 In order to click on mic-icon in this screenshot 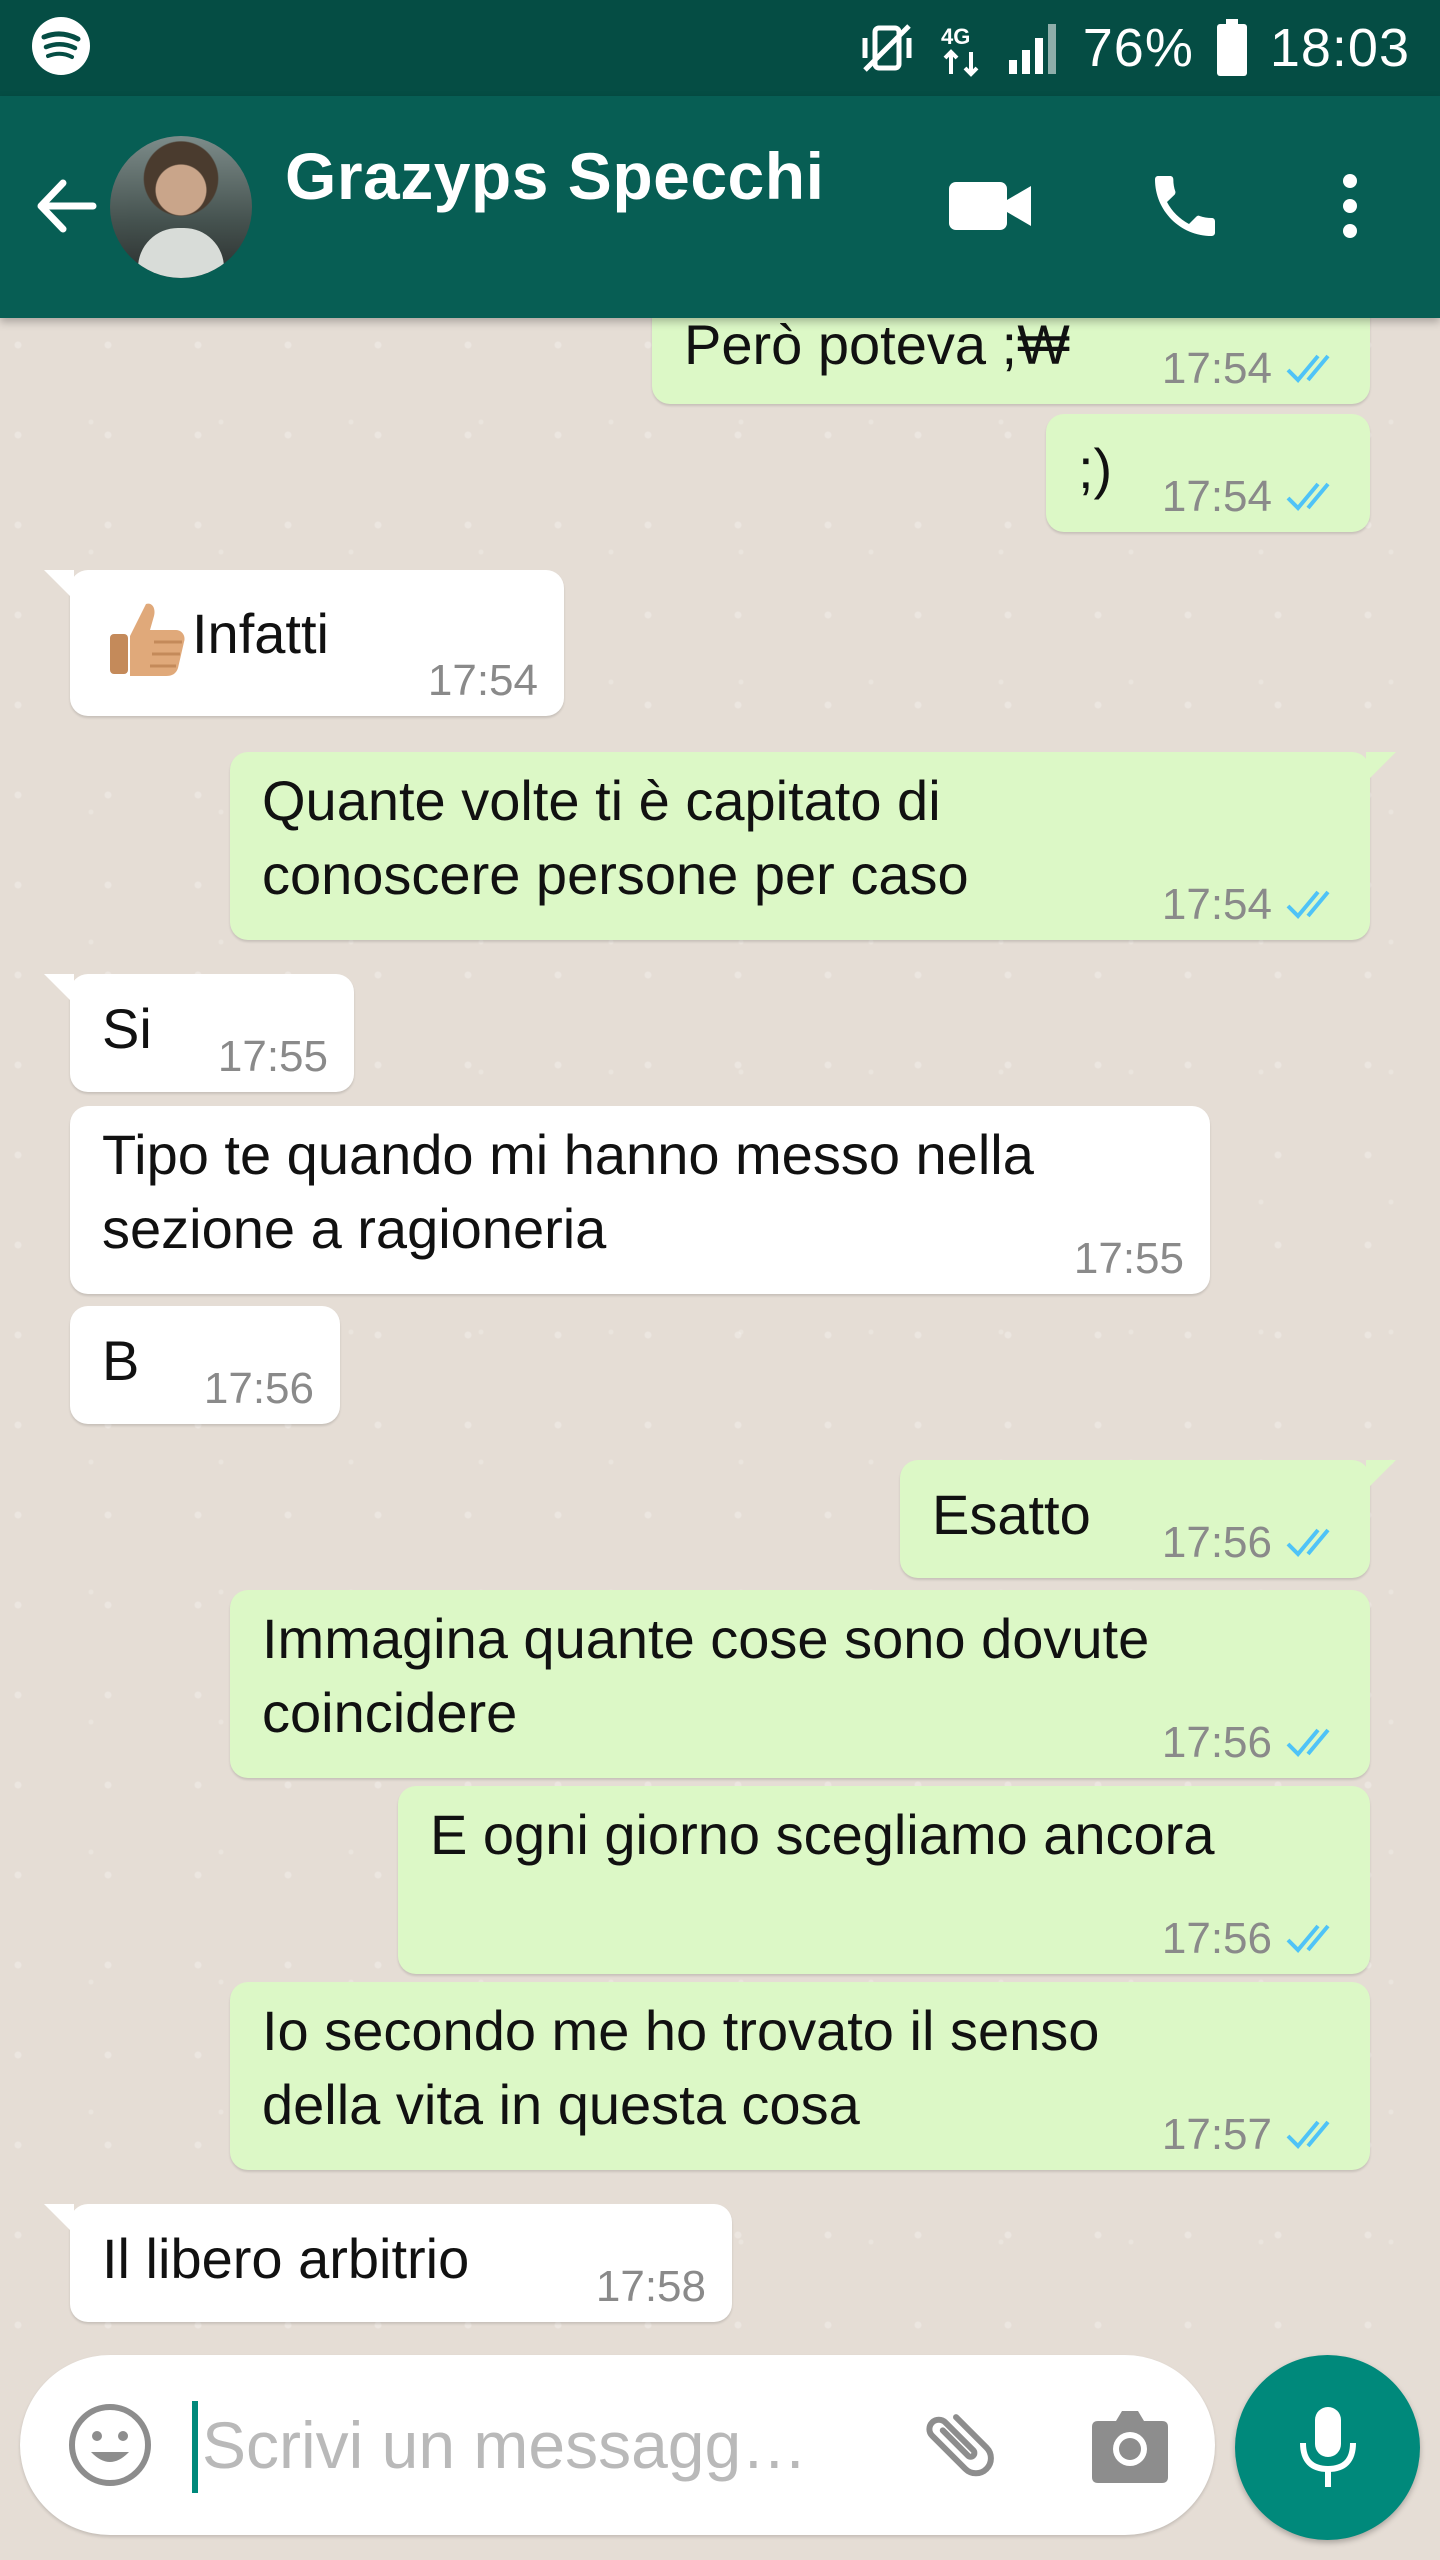, I will do `click(1327, 2446)`.